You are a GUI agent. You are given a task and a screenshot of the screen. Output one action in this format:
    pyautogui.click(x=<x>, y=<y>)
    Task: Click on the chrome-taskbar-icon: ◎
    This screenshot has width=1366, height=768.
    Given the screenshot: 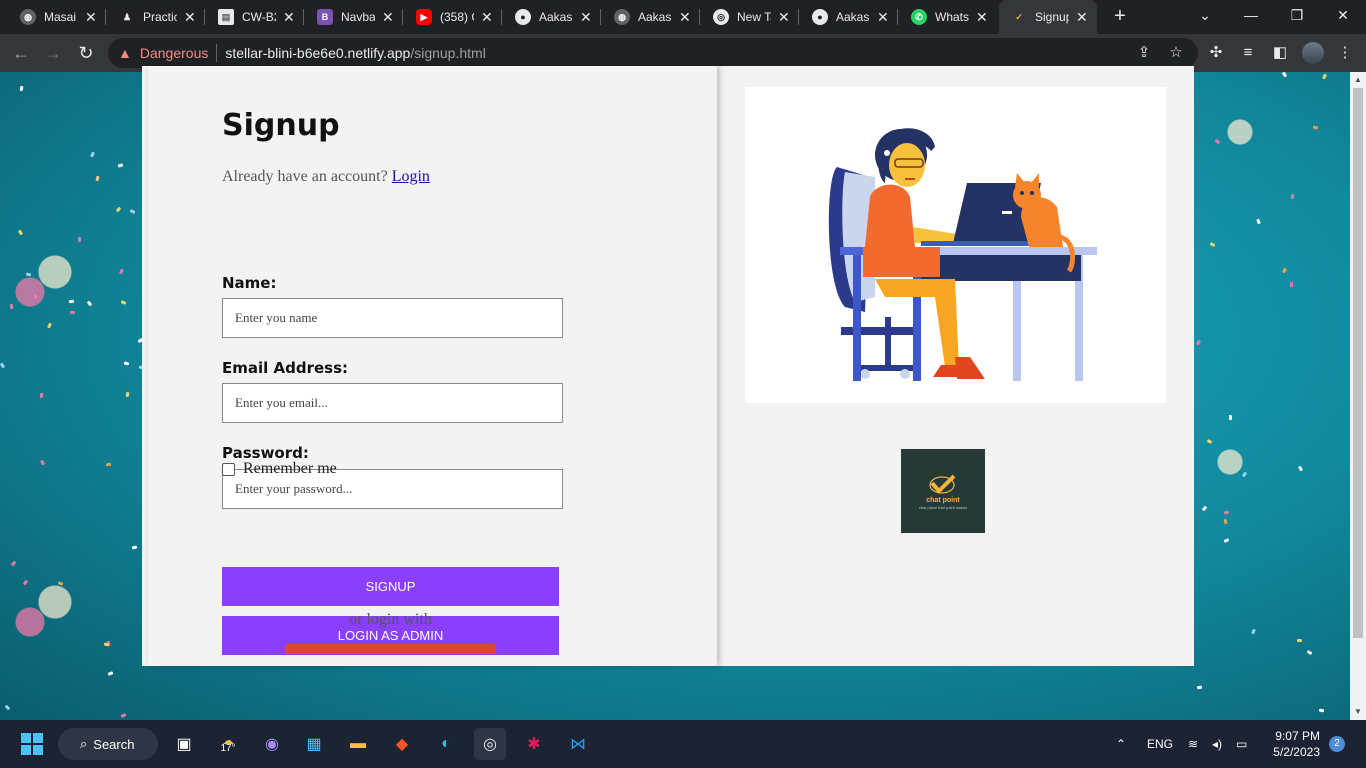 What is the action you would take?
    pyautogui.click(x=490, y=744)
    